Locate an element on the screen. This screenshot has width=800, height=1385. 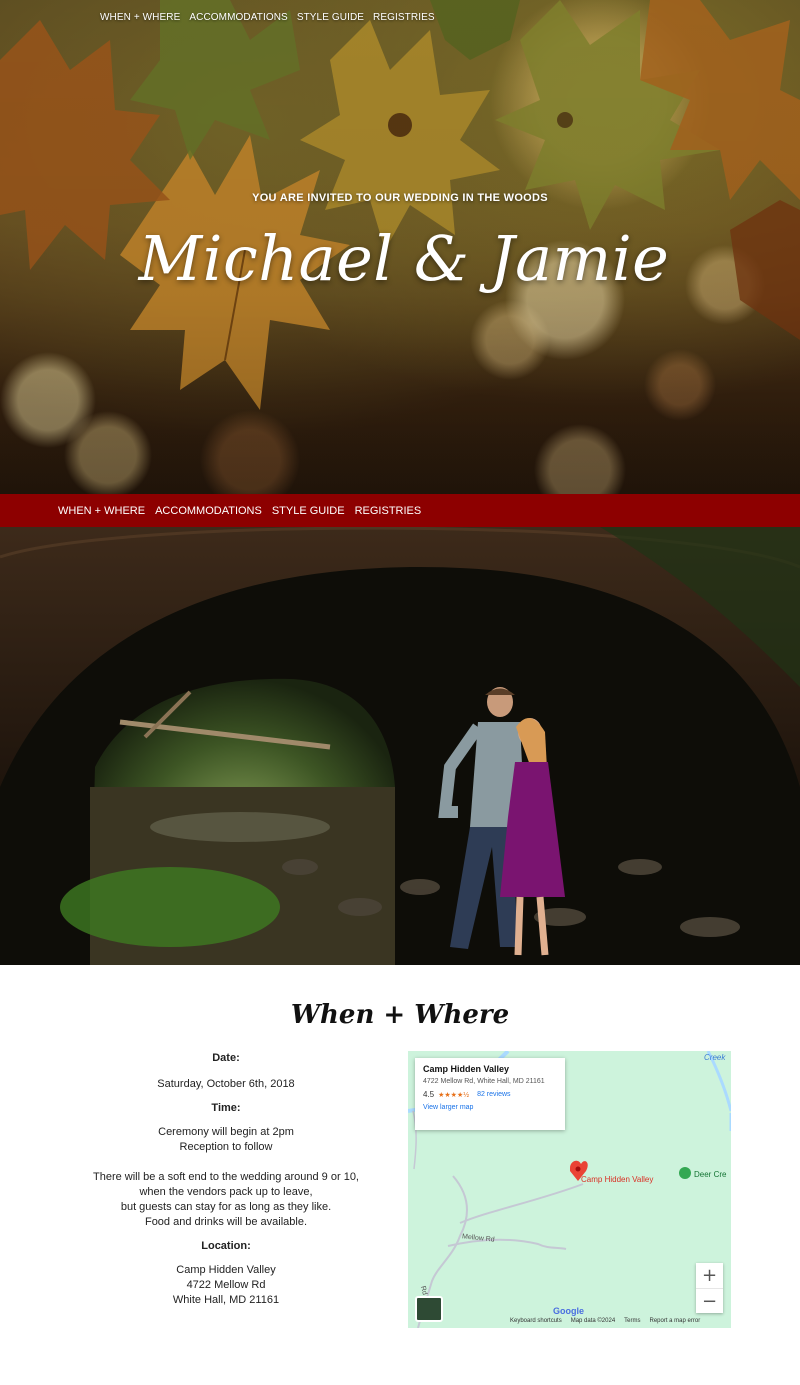
terms-link: Terms is located at coordinates (632, 1321).